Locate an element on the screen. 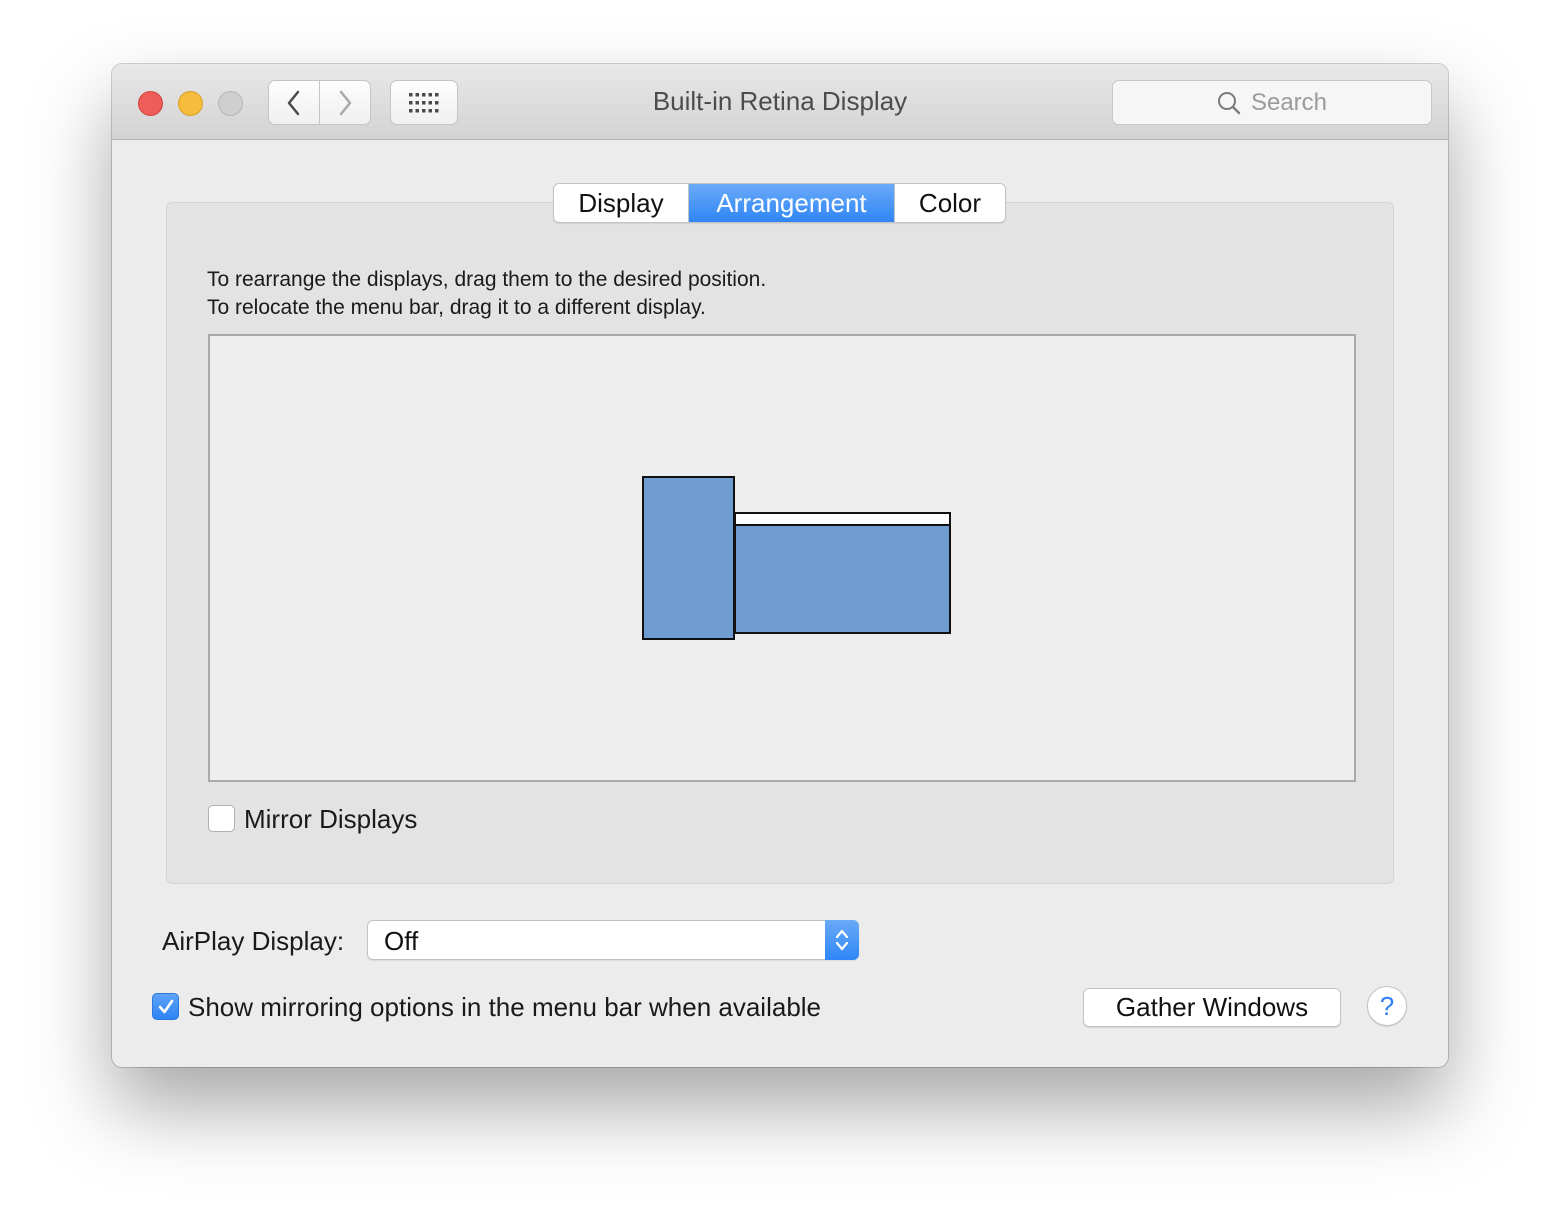  airplay-display-popup: Off is located at coordinates (613, 940).